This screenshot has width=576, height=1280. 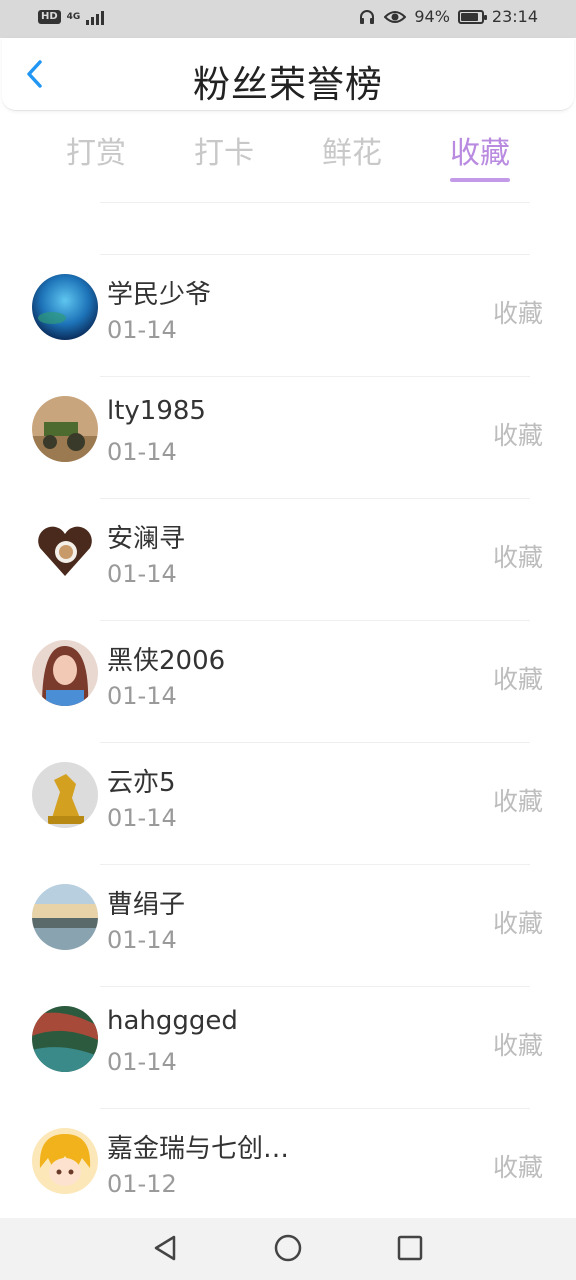 I want to click on clock: 23:14, so click(x=514, y=16).